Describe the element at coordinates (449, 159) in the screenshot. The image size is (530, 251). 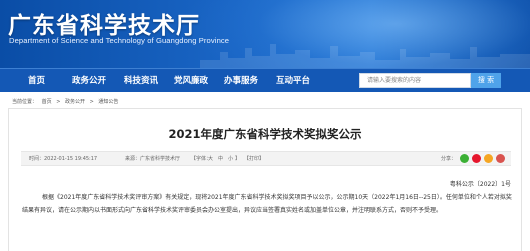
I see `share-label: 分享：` at that location.